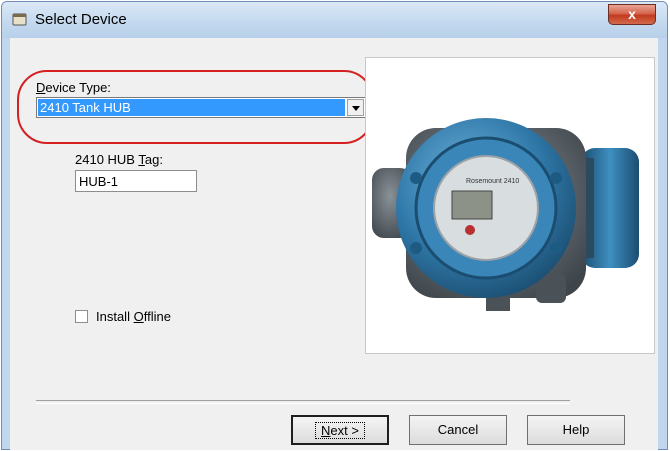 The height and width of the screenshot is (451, 670). What do you see at coordinates (133, 316) in the screenshot?
I see `install-offline-label: Install Offline` at bounding box center [133, 316].